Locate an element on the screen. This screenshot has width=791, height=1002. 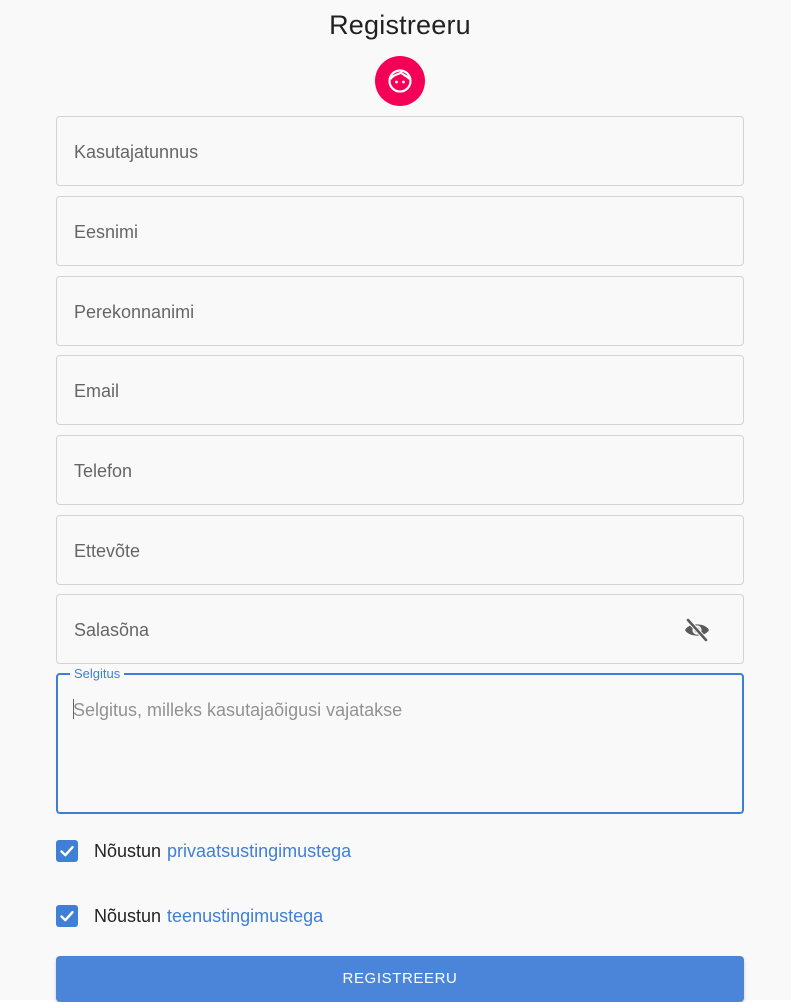
company-placeholder: Ettevõte is located at coordinates (107, 551).